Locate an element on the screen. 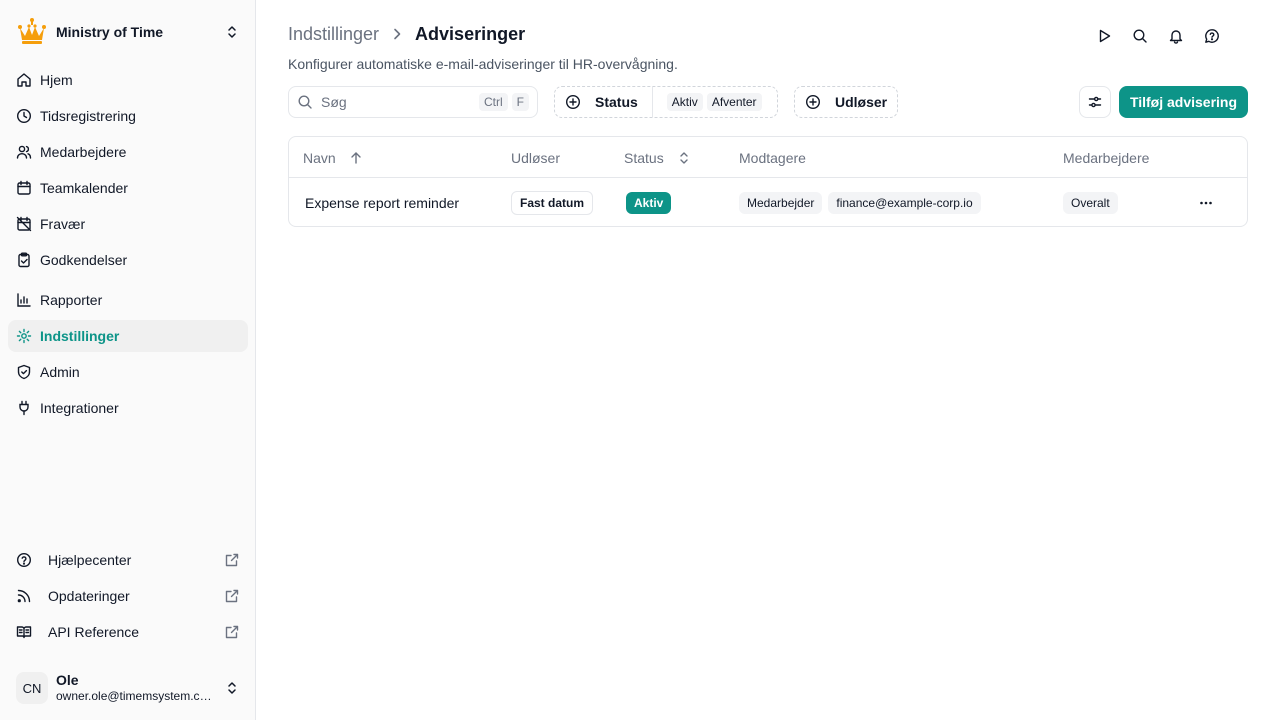  breadcrumb: Indstillinger Adviseringer is located at coordinates (406, 34).